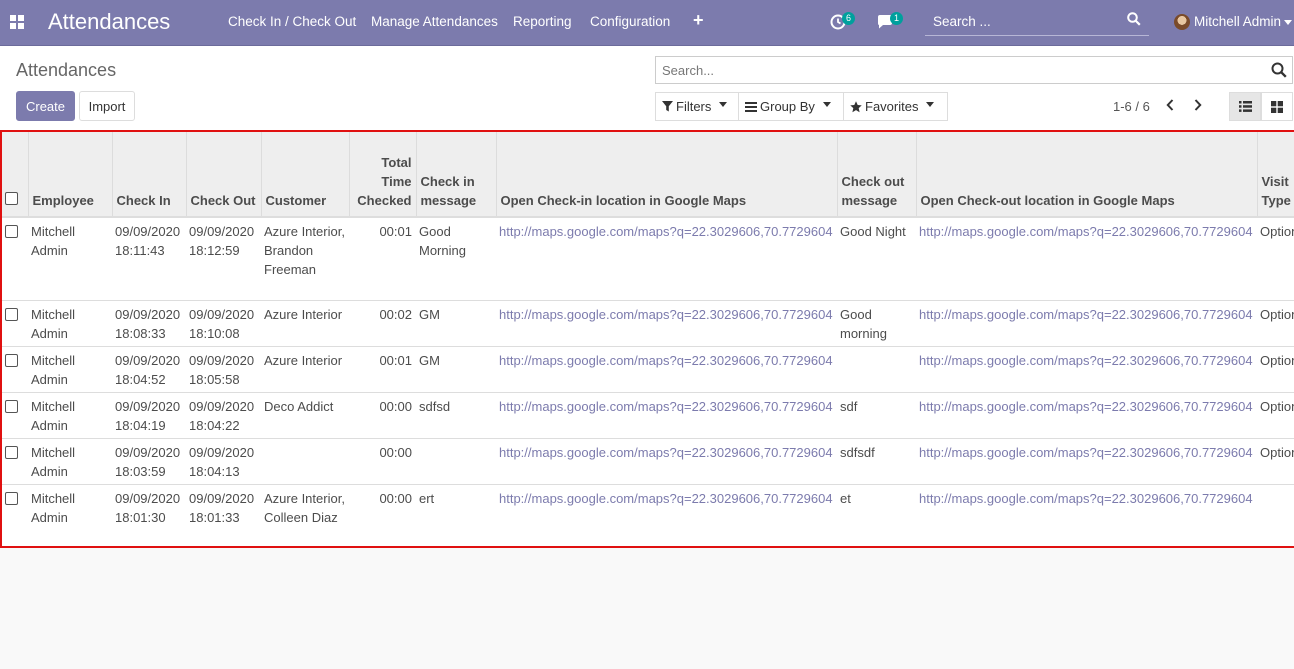 The image size is (1294, 669). What do you see at coordinates (895, 106) in the screenshot?
I see `favorites-dropdown: Favorites` at bounding box center [895, 106].